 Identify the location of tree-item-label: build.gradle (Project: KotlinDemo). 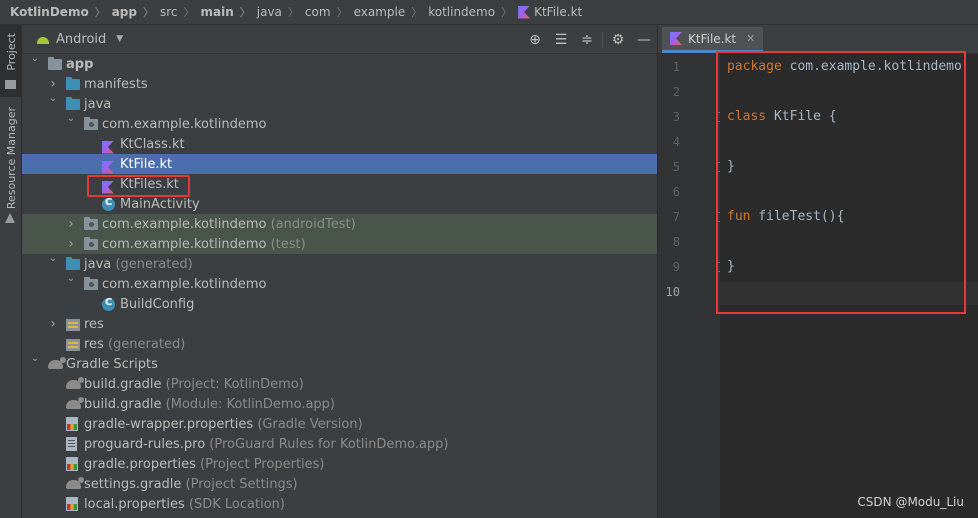
(194, 384).